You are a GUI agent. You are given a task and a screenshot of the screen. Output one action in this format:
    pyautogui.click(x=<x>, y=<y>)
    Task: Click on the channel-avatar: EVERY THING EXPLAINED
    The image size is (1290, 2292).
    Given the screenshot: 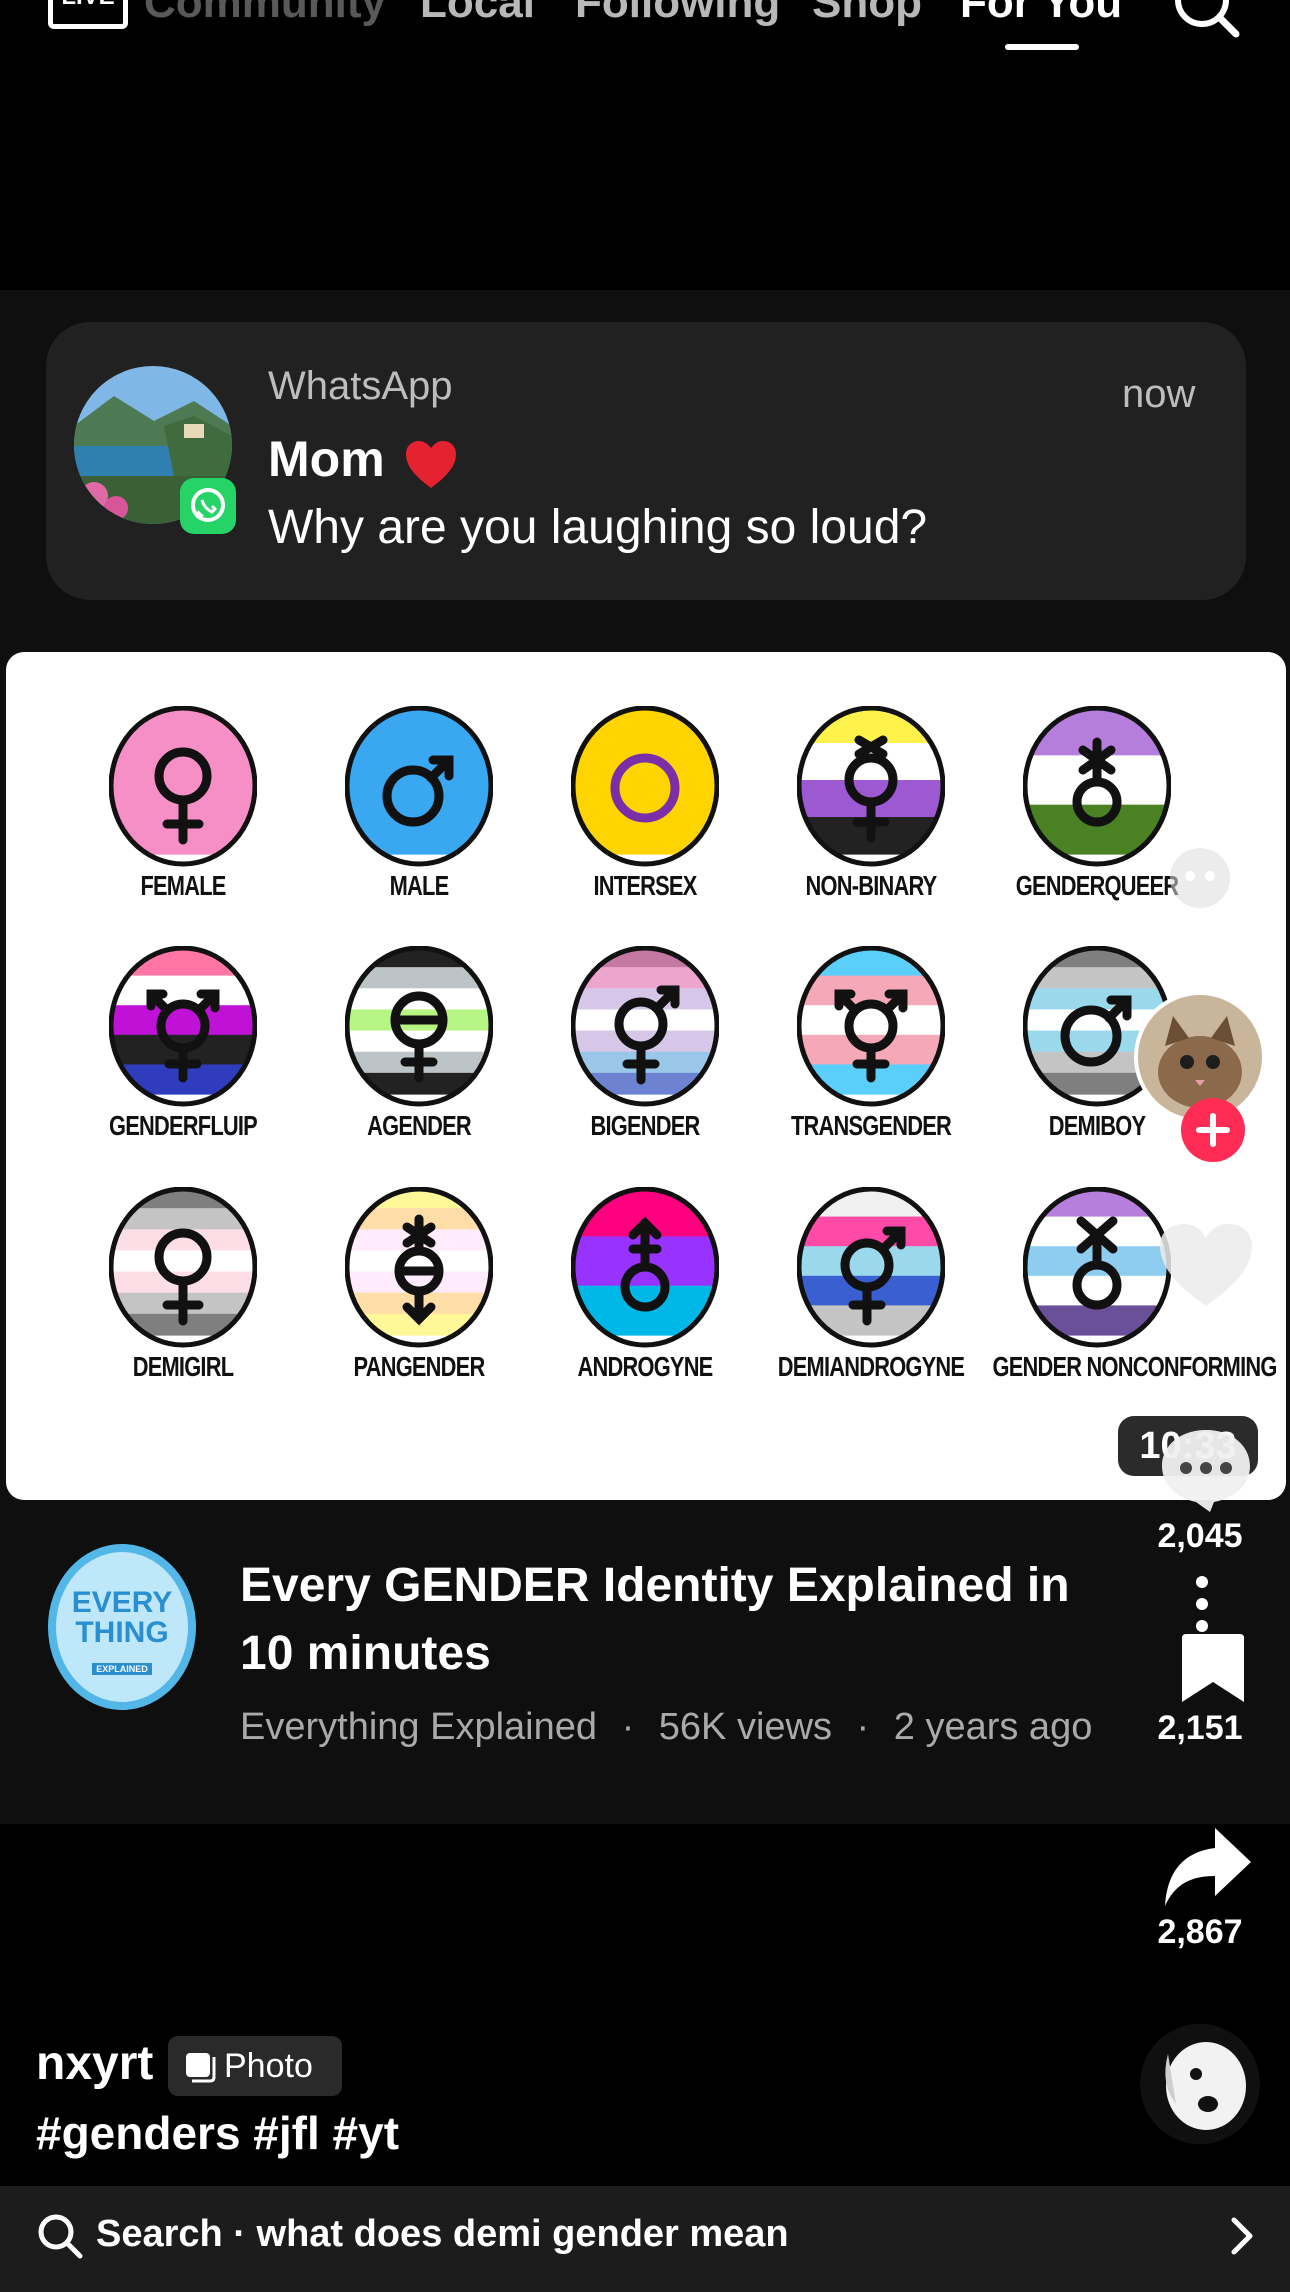 What is the action you would take?
    pyautogui.click(x=122, y=1627)
    